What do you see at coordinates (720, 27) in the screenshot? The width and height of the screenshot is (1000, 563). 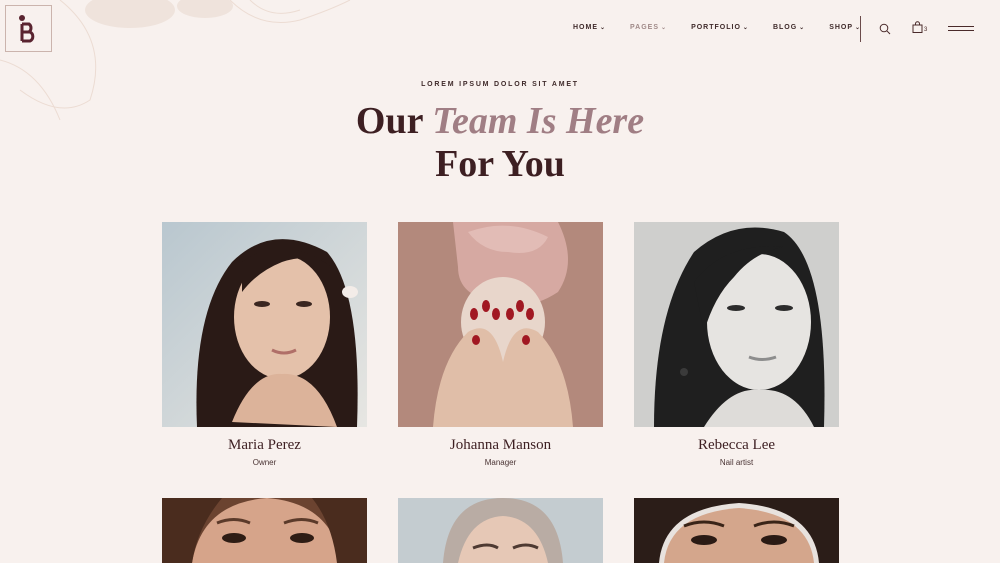 I see `nav-portfolio: PORTFOLIO ⌄` at bounding box center [720, 27].